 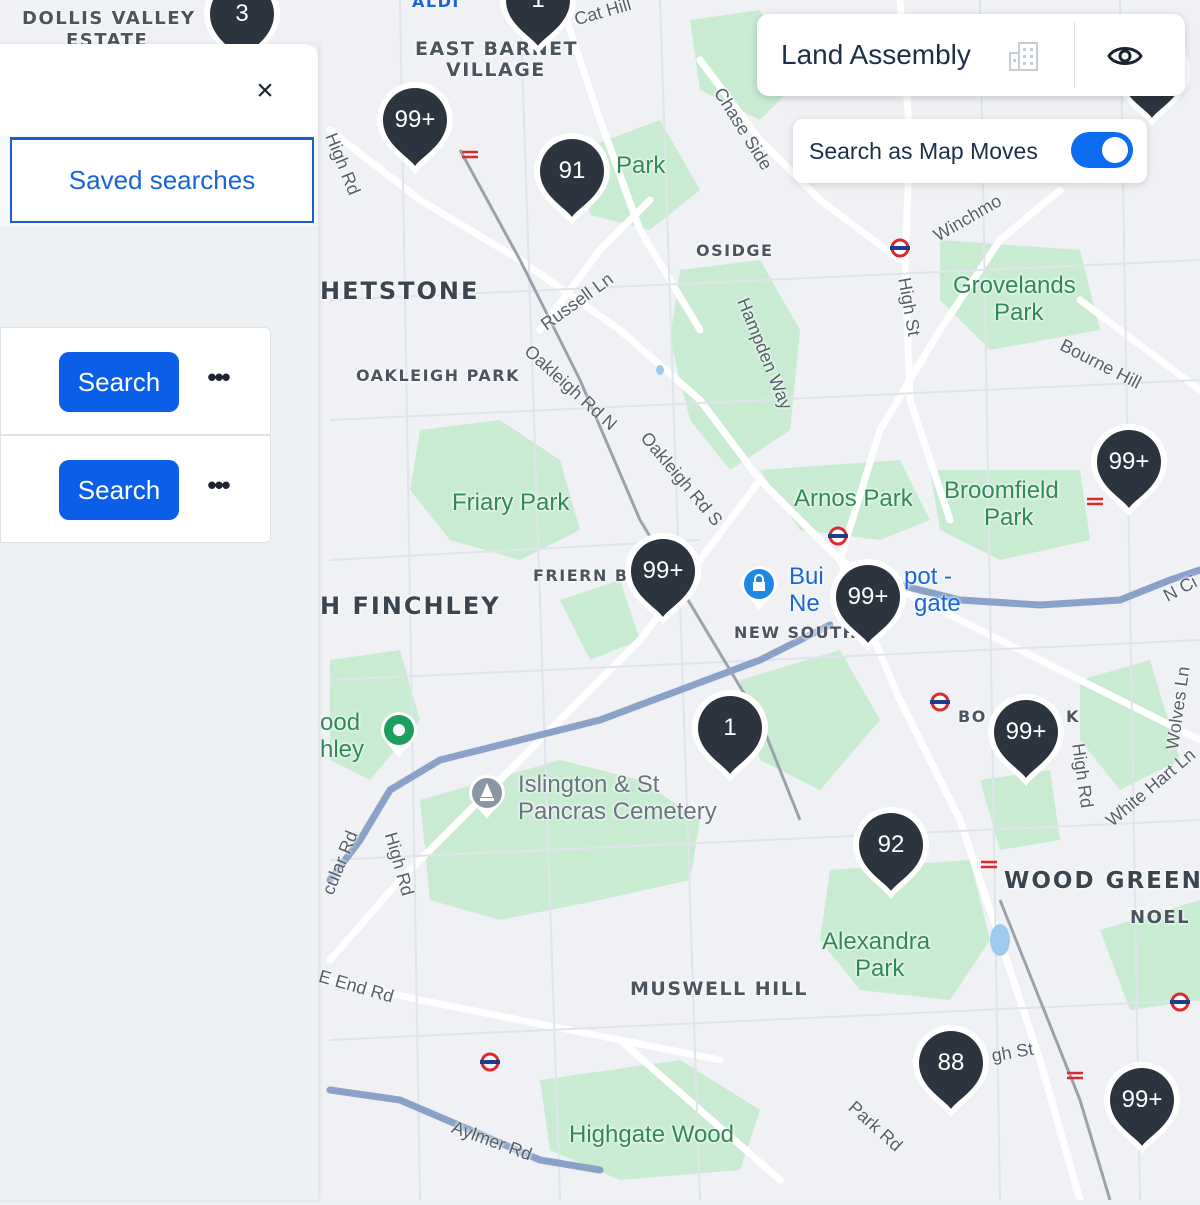 I want to click on park-label-alexandra-park: Park, so click(x=880, y=968).